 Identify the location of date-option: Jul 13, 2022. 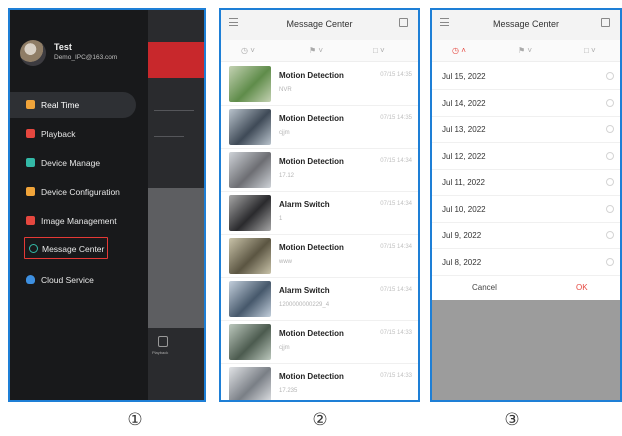
(526, 129).